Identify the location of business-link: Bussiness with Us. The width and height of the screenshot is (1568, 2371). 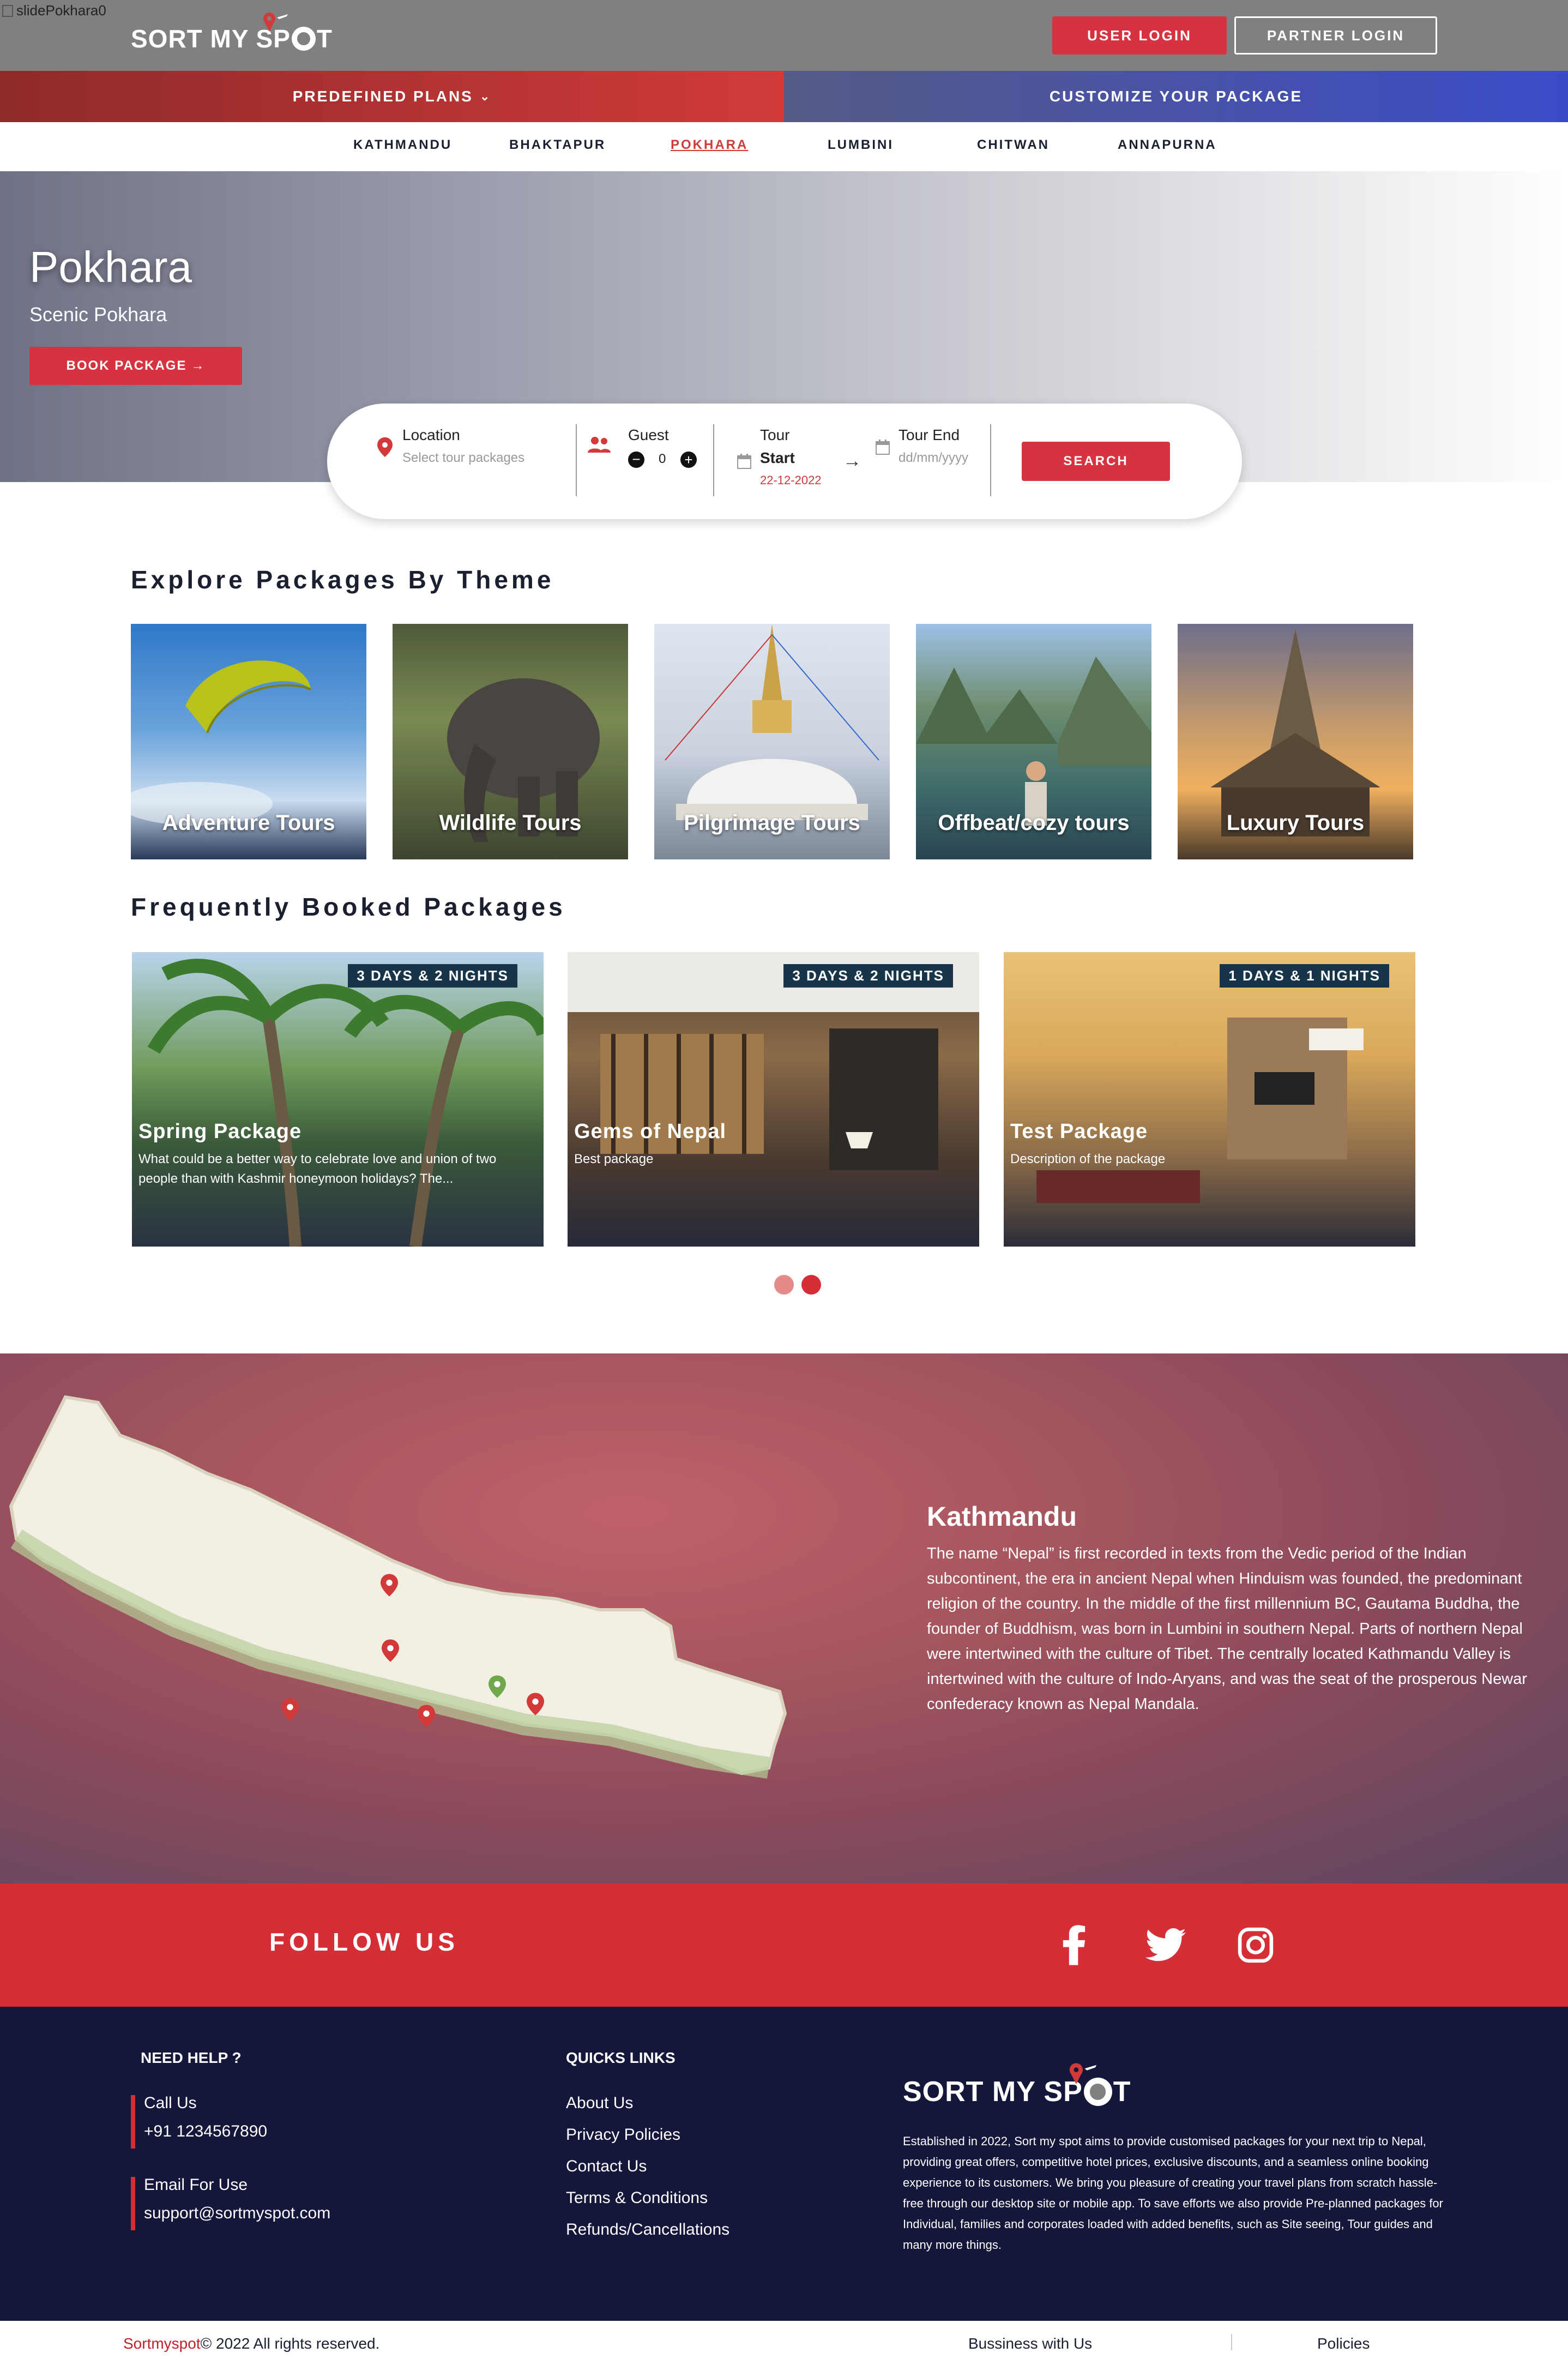
(1030, 2343).